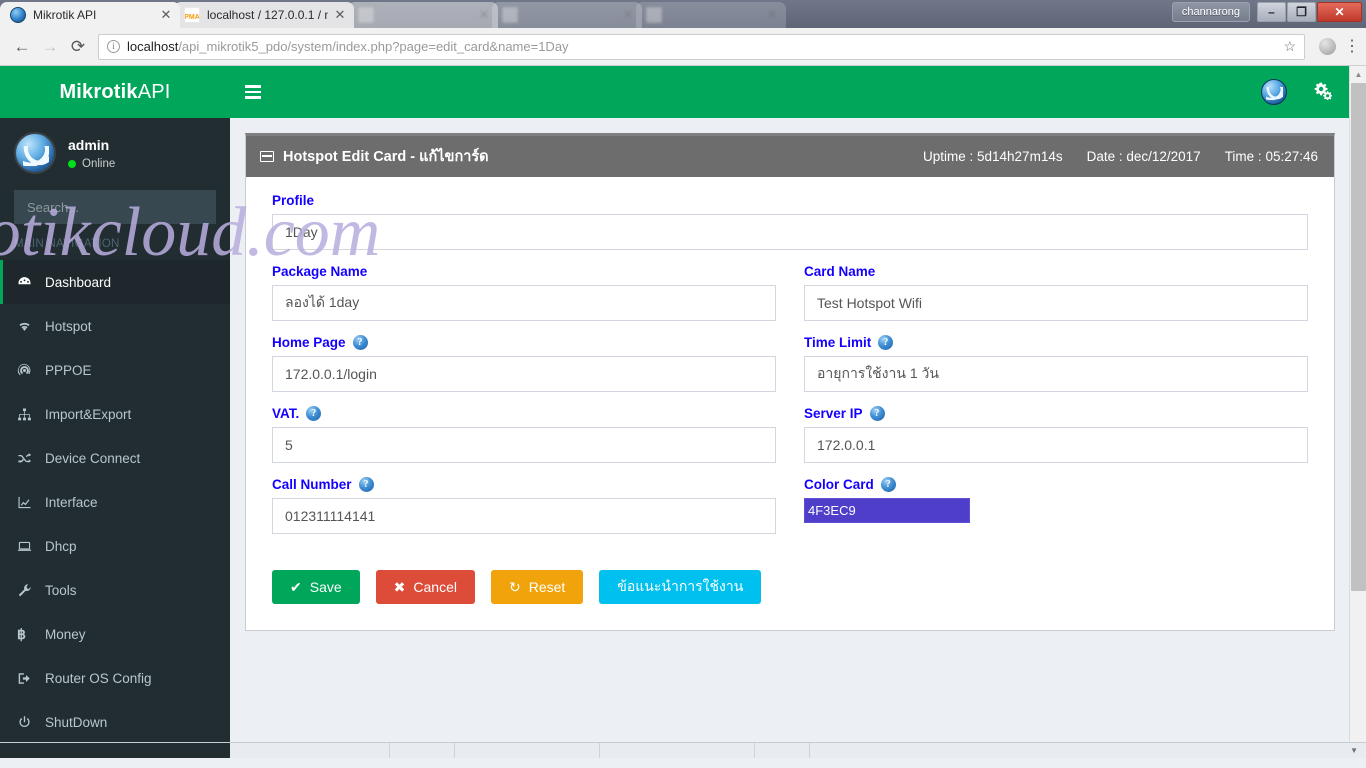 This screenshot has height=768, width=1366. Describe the element at coordinates (1327, 46) in the screenshot. I see `profile-avatar-icon` at that location.